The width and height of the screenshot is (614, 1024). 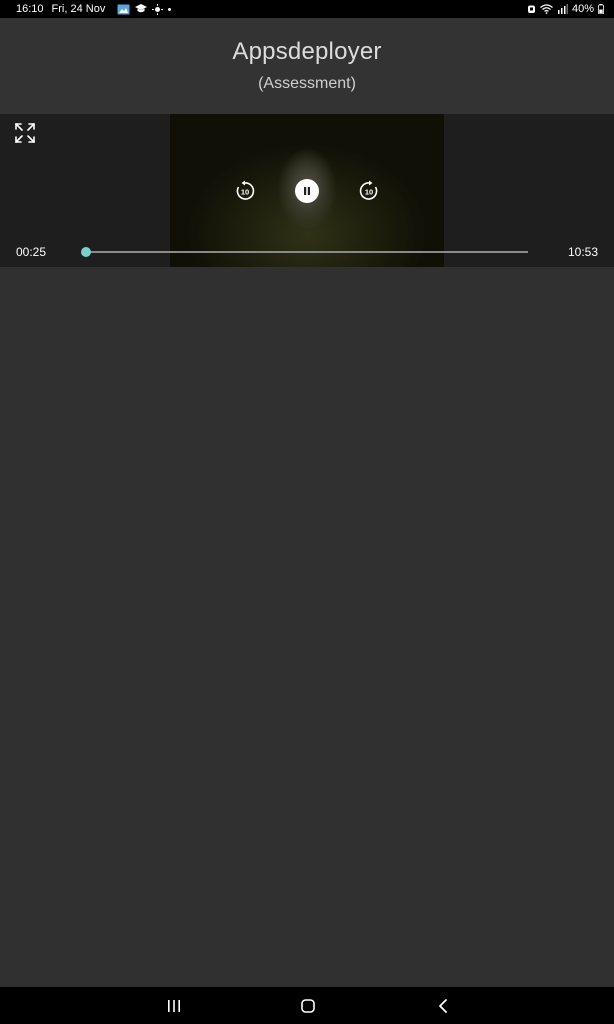 I want to click on seek-thumb, so click(x=86, y=252).